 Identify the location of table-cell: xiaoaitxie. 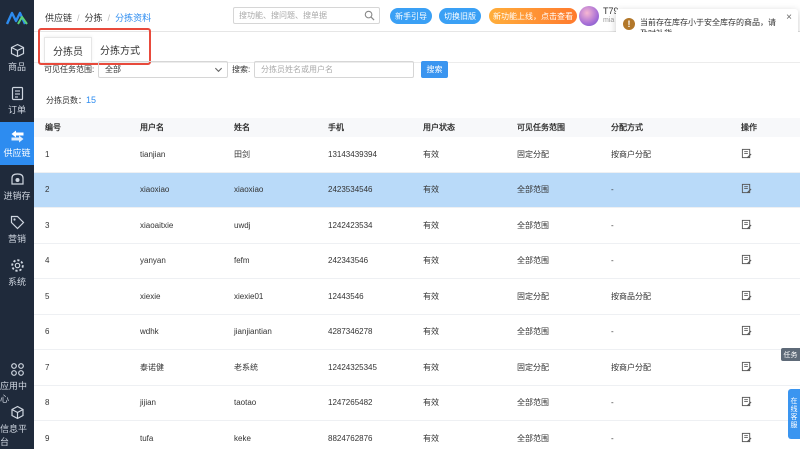
(157, 225).